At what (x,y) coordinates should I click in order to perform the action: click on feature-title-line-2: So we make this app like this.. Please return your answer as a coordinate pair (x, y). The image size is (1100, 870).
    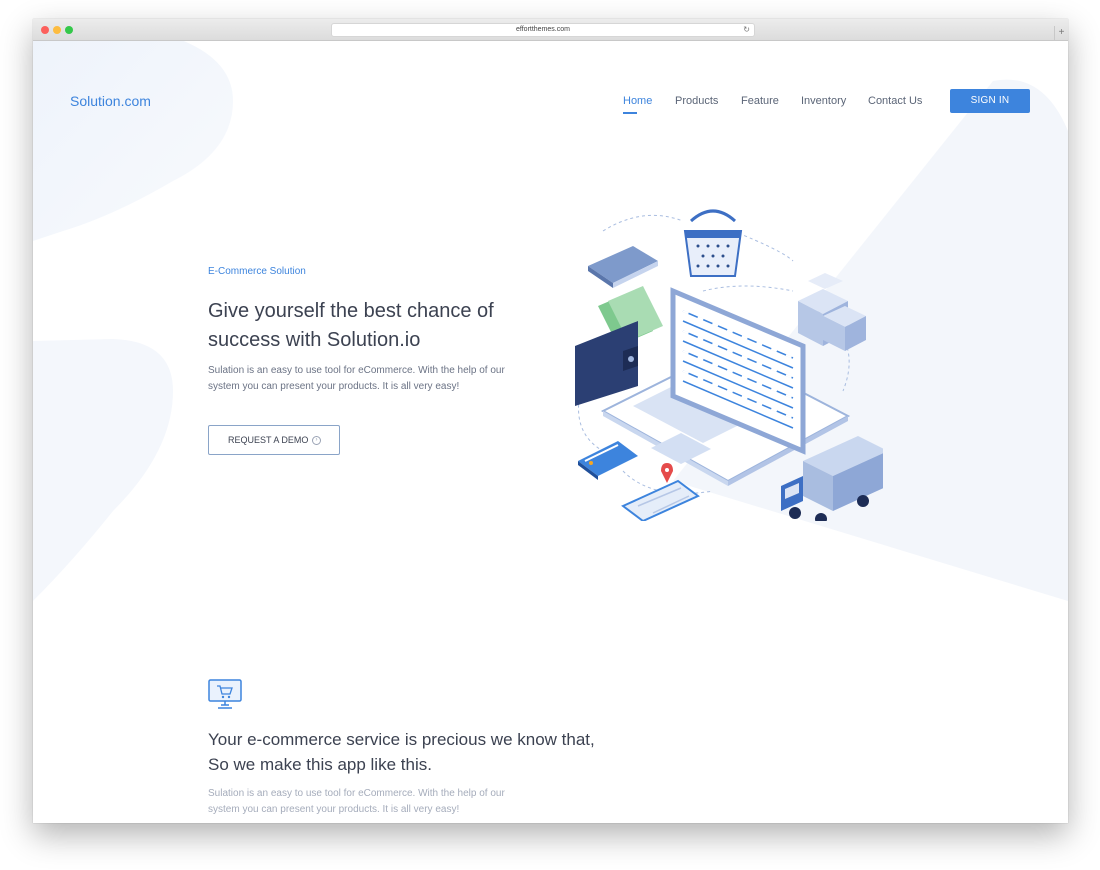
    Looking at the image, I should click on (320, 764).